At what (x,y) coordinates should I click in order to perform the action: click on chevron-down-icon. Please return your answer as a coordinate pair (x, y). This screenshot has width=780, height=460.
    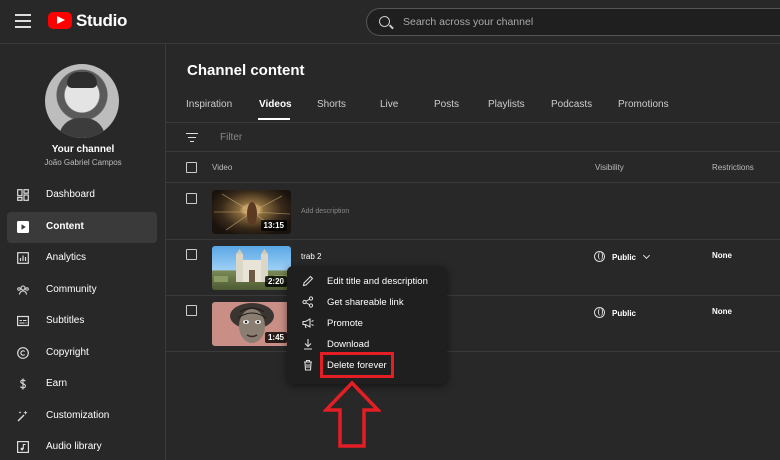
    Looking at the image, I should click on (646, 255).